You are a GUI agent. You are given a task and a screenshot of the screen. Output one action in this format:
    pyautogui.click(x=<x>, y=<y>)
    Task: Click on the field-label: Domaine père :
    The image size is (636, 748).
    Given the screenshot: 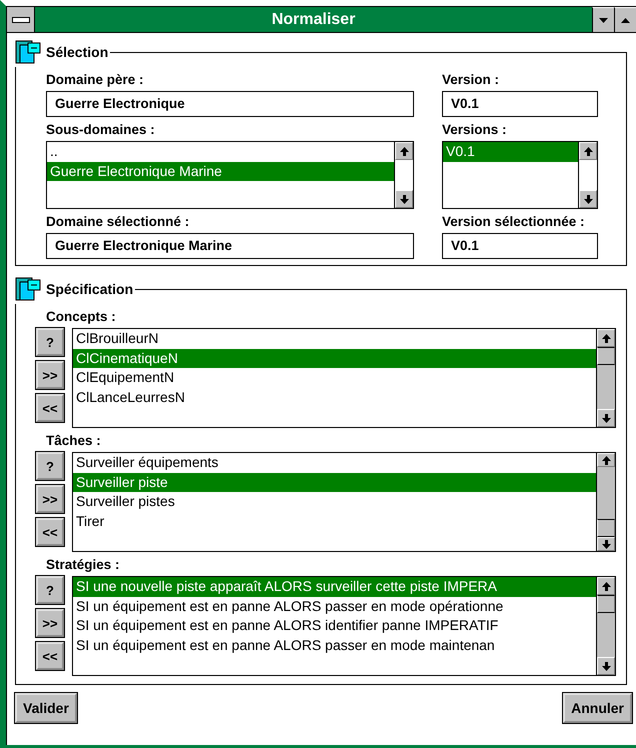 What is the action you would take?
    pyautogui.click(x=95, y=79)
    